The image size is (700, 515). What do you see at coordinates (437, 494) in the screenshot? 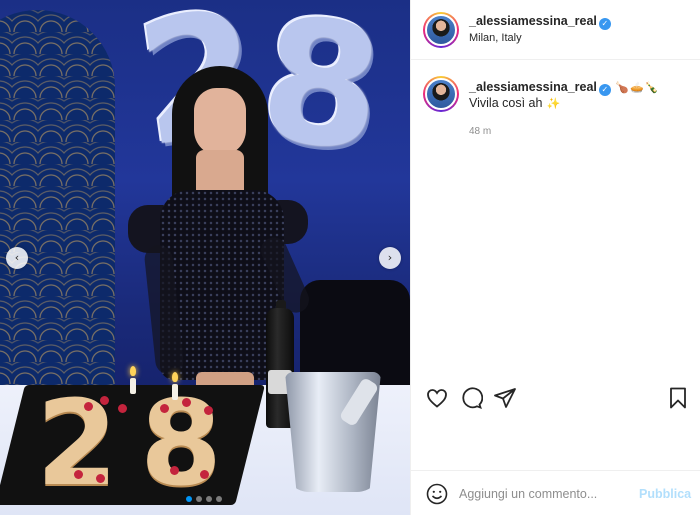
I see `smiley-icon` at bounding box center [437, 494].